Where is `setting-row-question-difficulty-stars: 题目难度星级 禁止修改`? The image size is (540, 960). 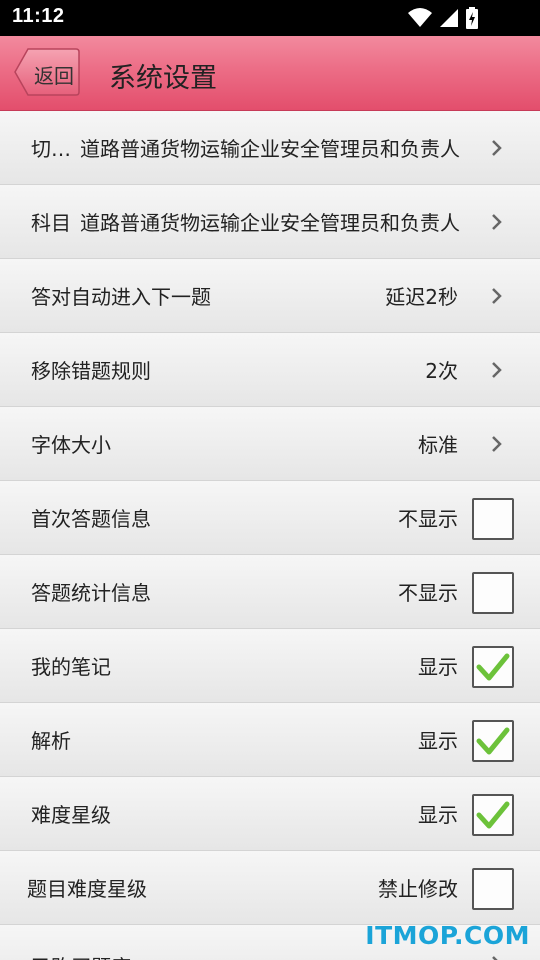
setting-row-question-difficulty-stars: 题目难度星级 禁止修改 is located at coordinates (270, 888).